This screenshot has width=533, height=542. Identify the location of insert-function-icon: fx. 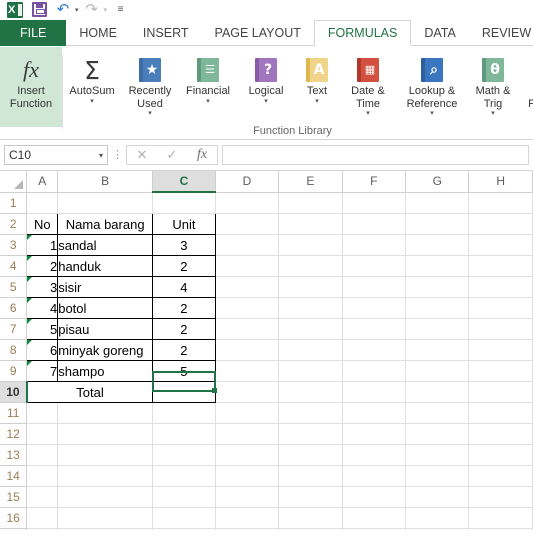
(202, 155).